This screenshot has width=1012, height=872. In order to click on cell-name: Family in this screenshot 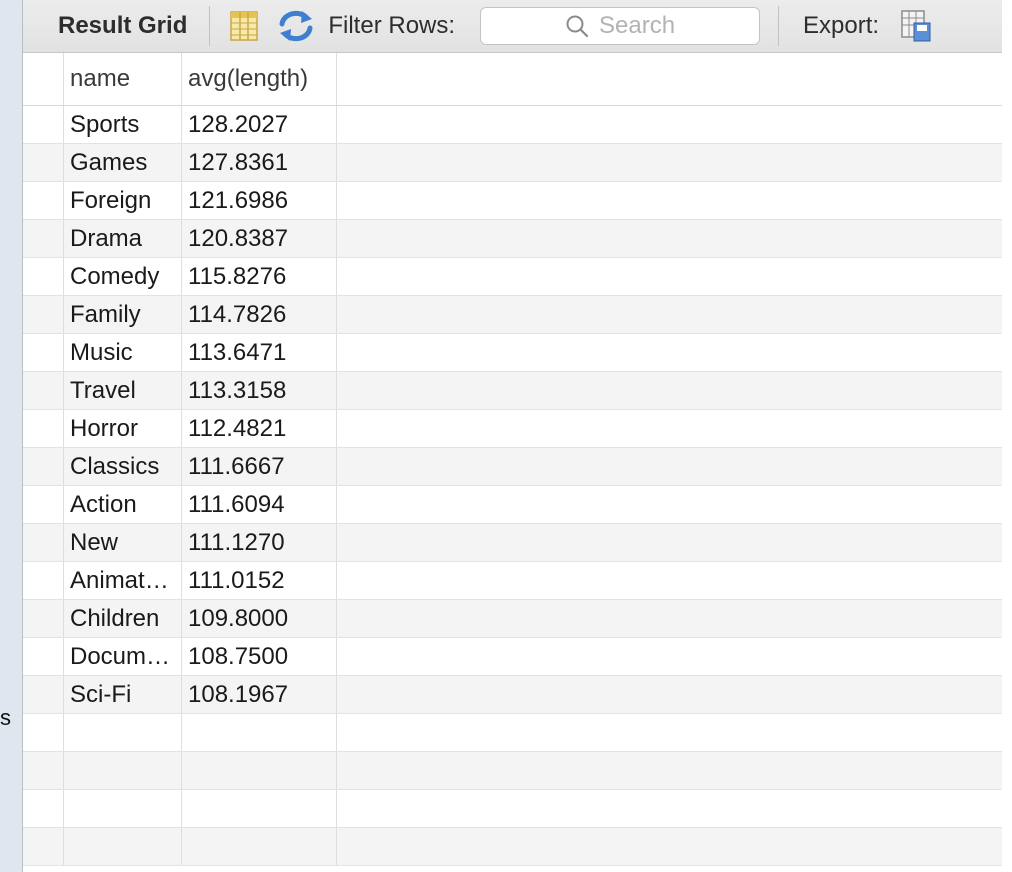, I will do `click(123, 314)`.